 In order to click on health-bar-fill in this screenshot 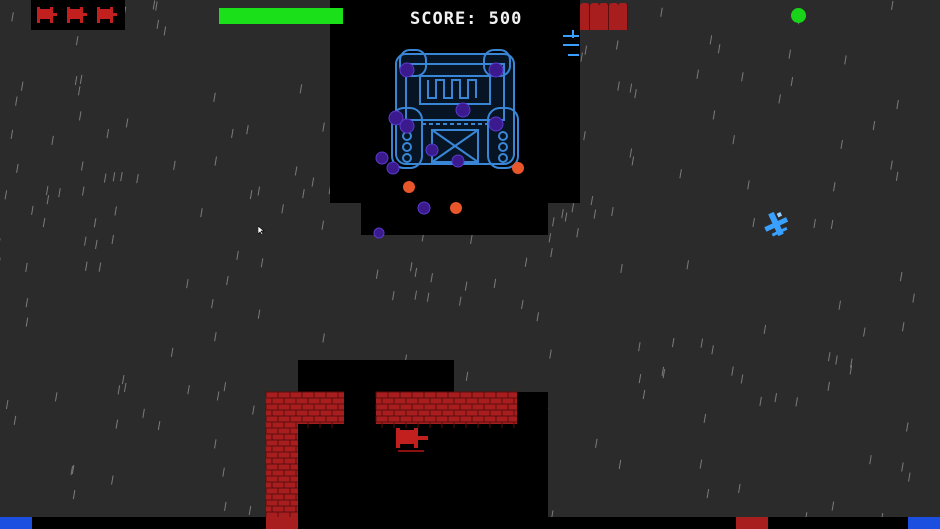, I will do `click(281, 16)`.